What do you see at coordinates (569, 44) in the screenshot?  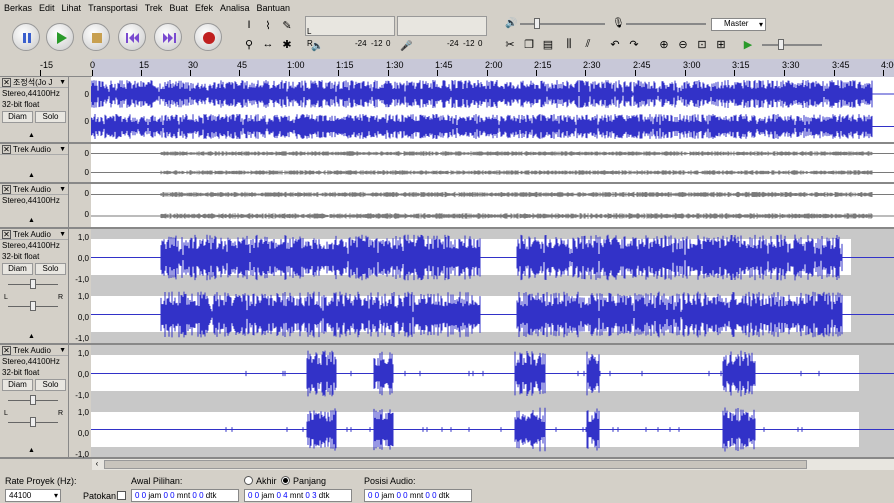 I see `trim-icon: ⫼` at bounding box center [569, 44].